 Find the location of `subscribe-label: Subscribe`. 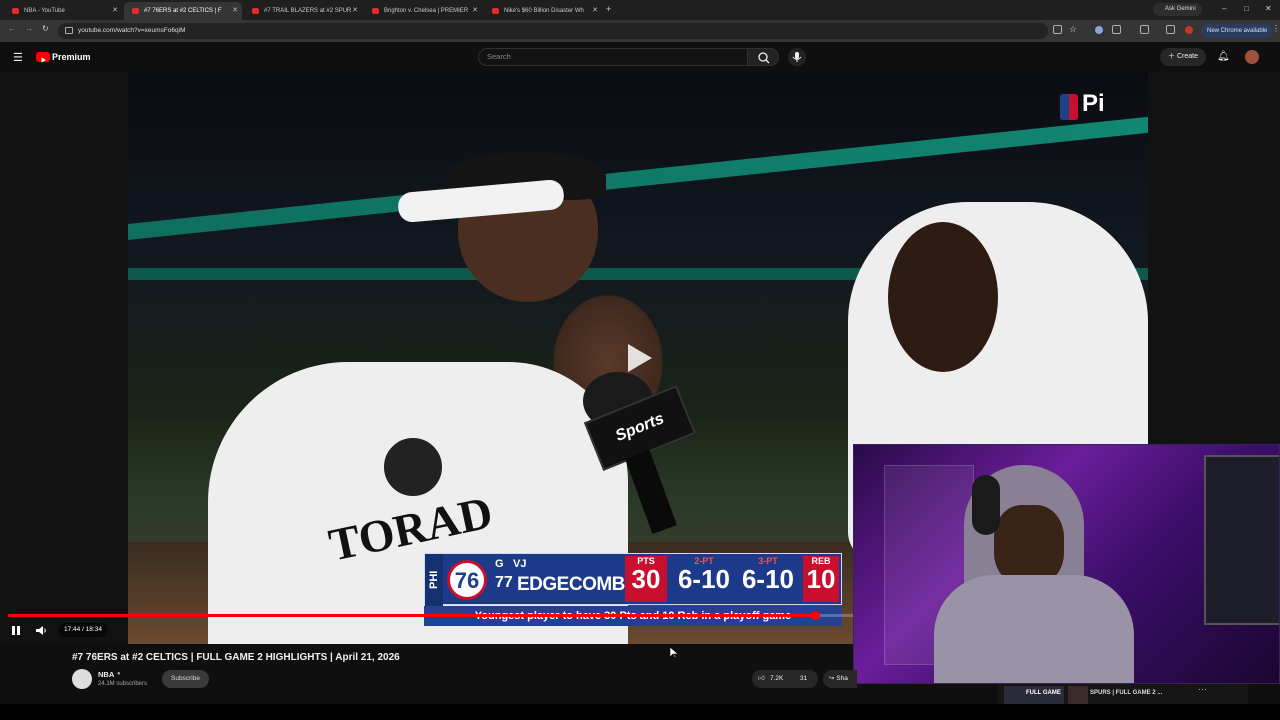

subscribe-label: Subscribe is located at coordinates (185, 678).